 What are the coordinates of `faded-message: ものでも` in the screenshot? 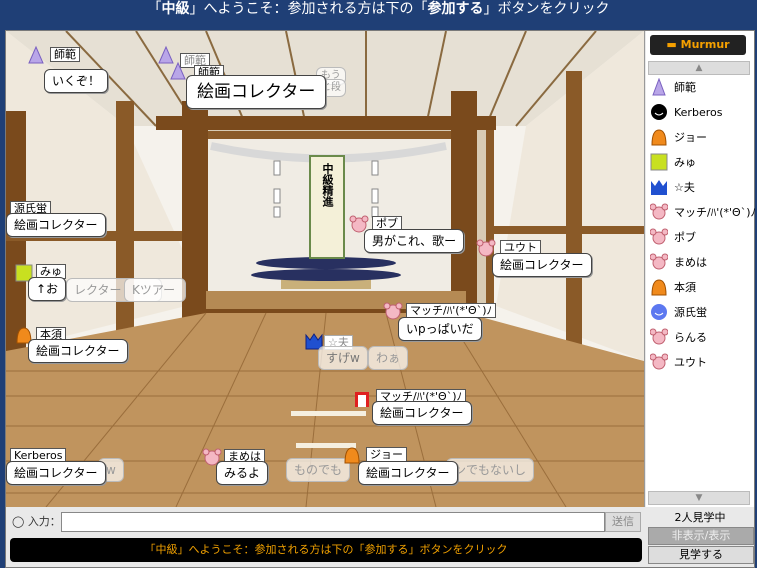 It's located at (318, 470).